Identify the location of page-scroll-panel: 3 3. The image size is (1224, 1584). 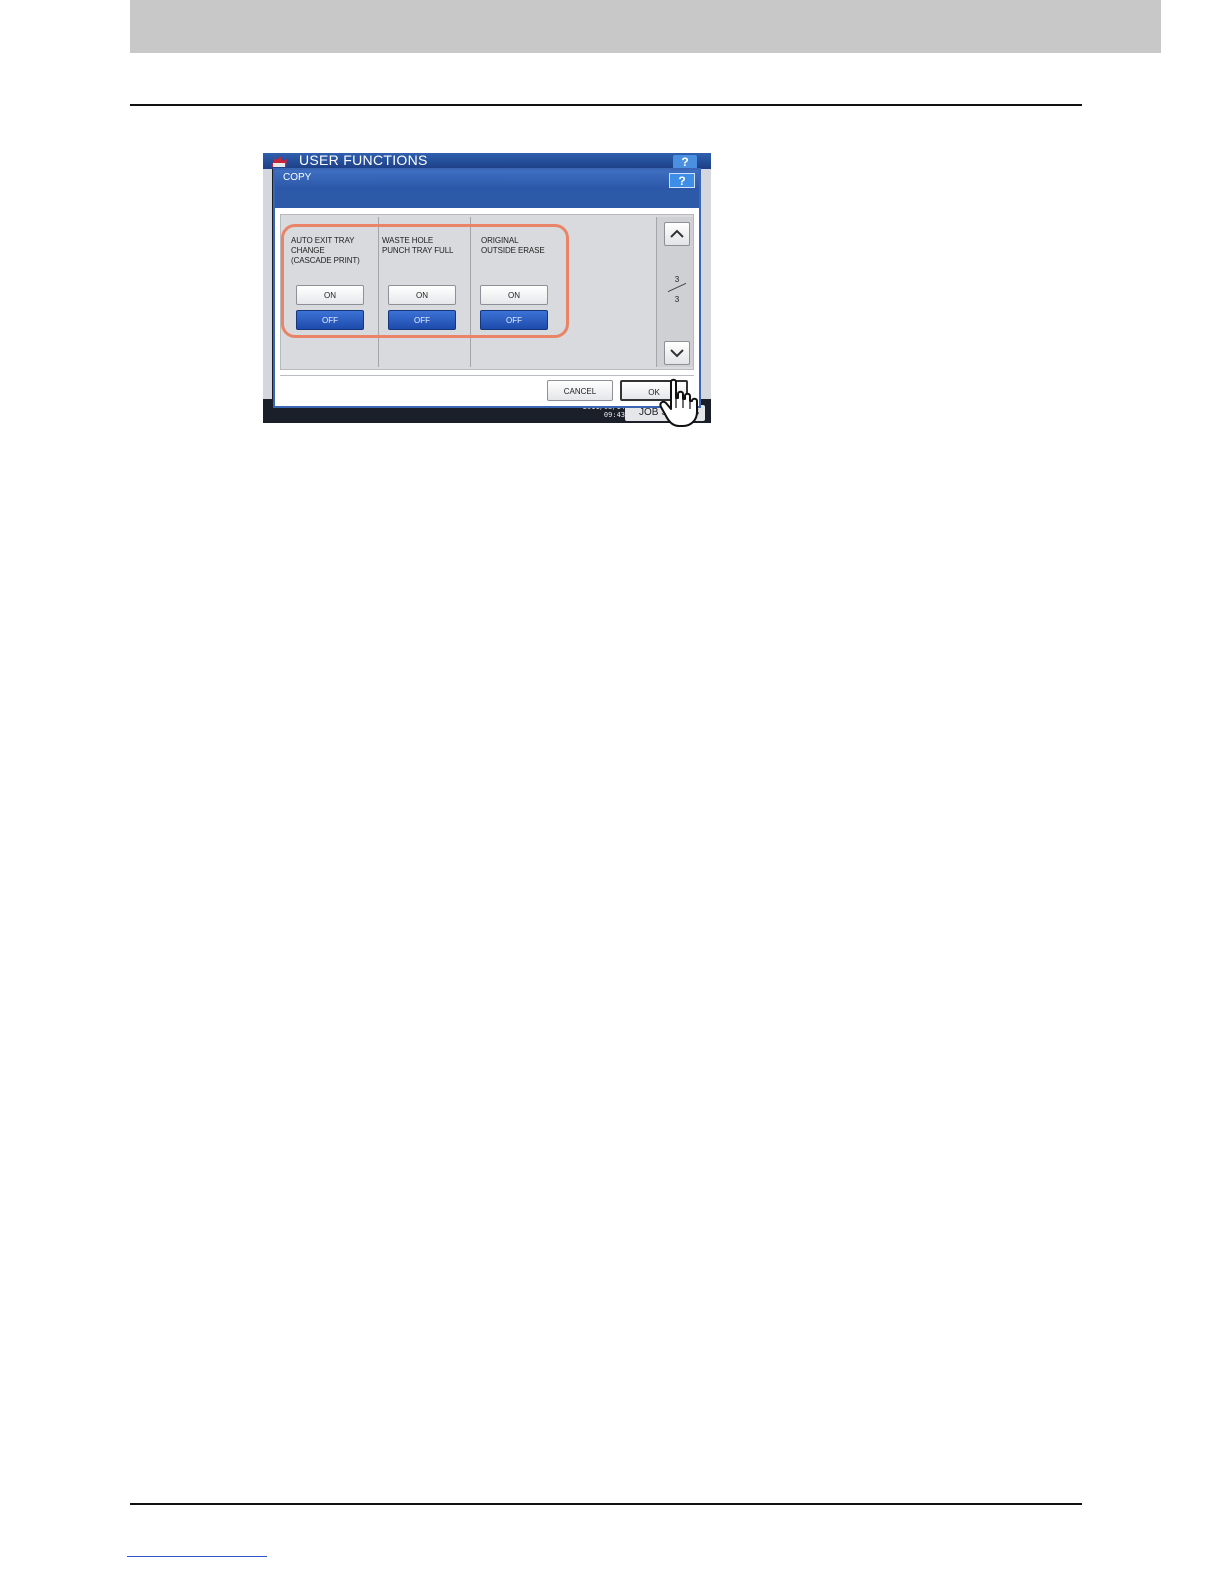
(674, 292).